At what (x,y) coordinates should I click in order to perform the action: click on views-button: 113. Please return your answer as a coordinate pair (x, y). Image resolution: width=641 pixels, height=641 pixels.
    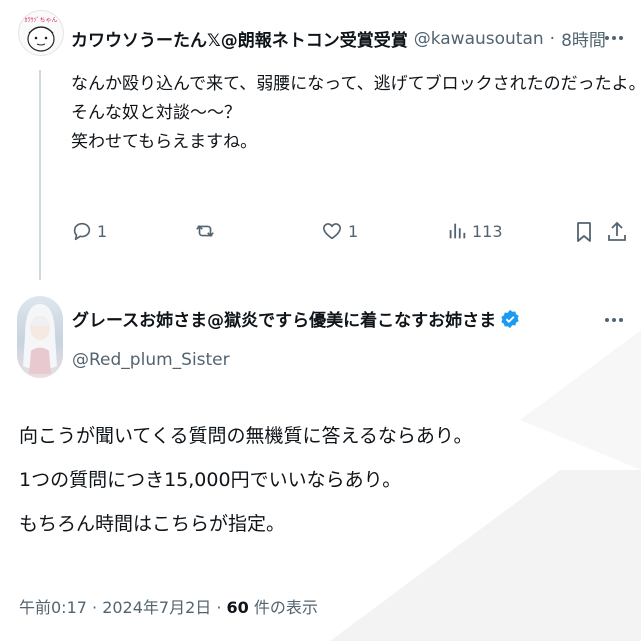
    Looking at the image, I should click on (474, 231).